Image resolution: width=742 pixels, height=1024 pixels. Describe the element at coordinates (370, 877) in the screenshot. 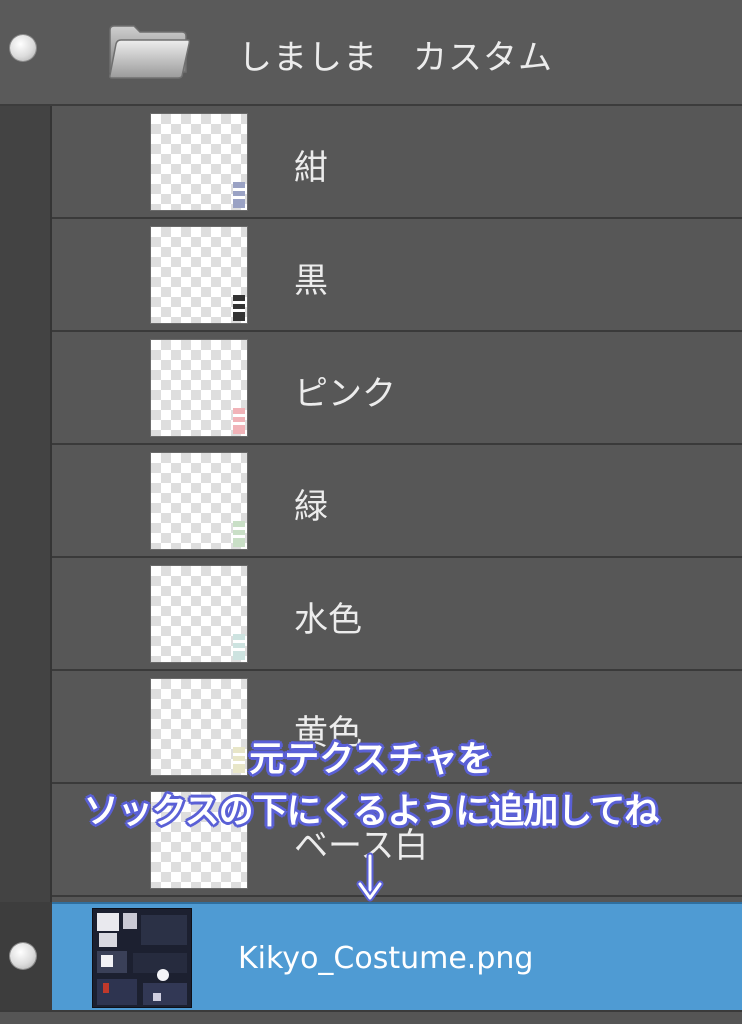

I see `down-arrow-icon` at that location.